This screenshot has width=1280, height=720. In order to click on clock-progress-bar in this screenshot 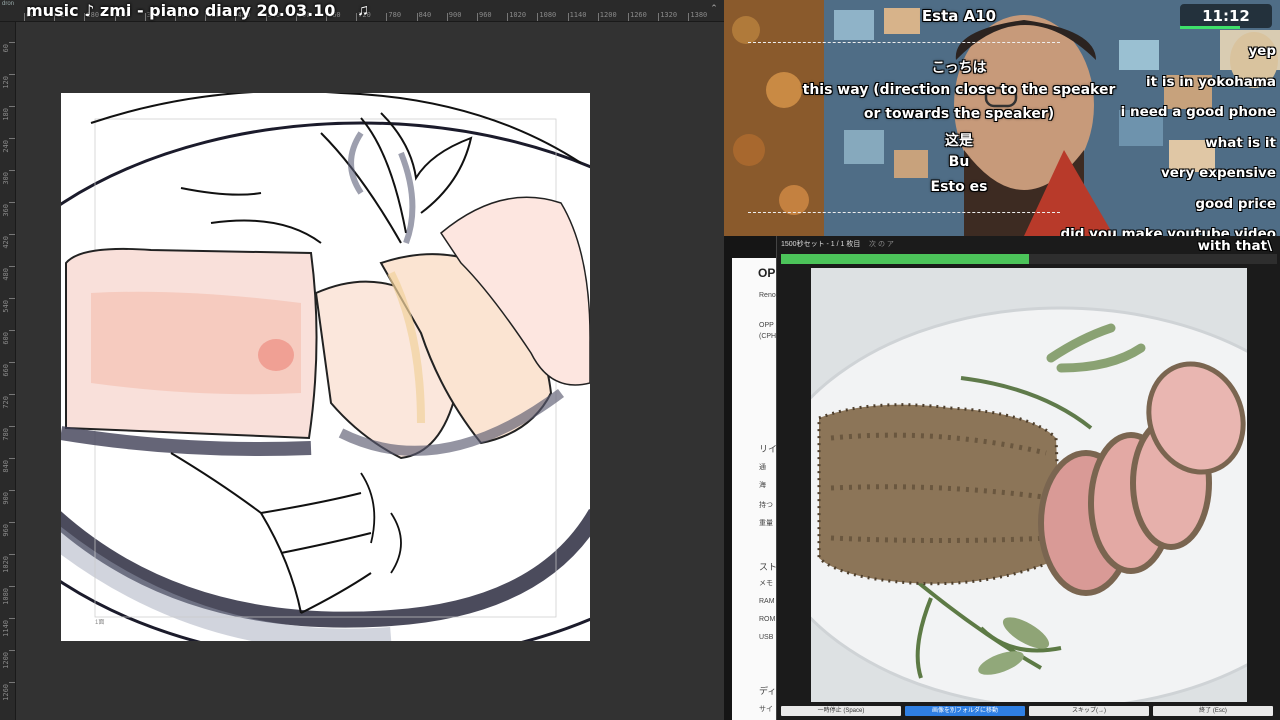, I will do `click(1210, 27)`.